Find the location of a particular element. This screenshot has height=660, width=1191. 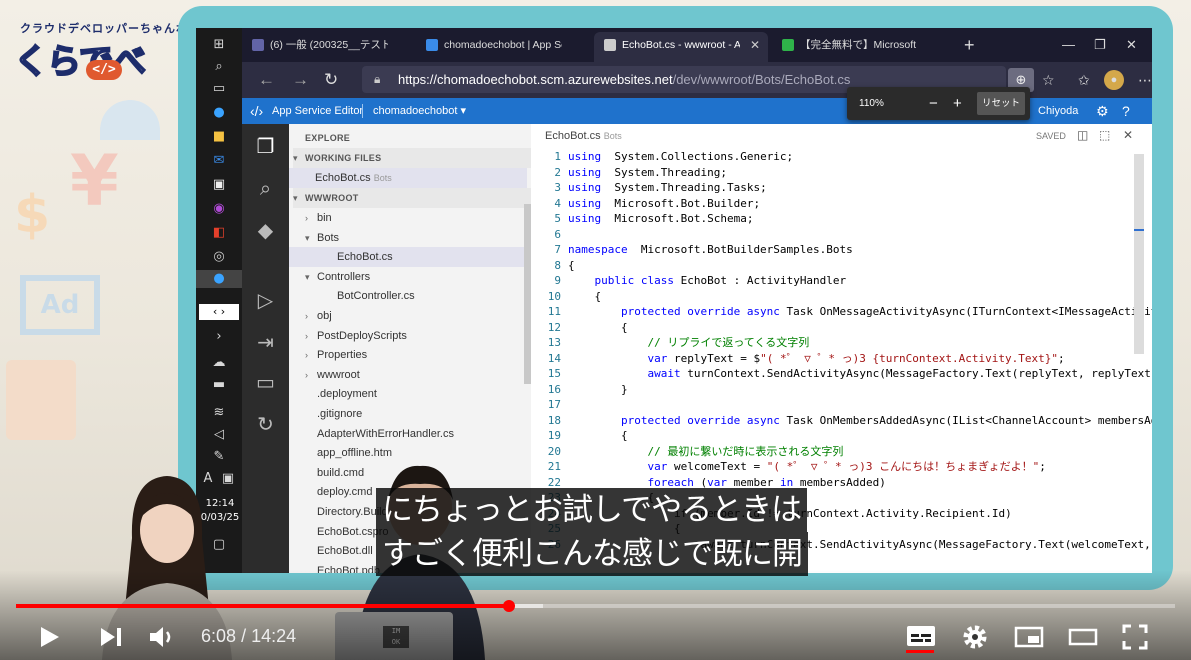

explorer-scrollbar is located at coordinates (527, 294).